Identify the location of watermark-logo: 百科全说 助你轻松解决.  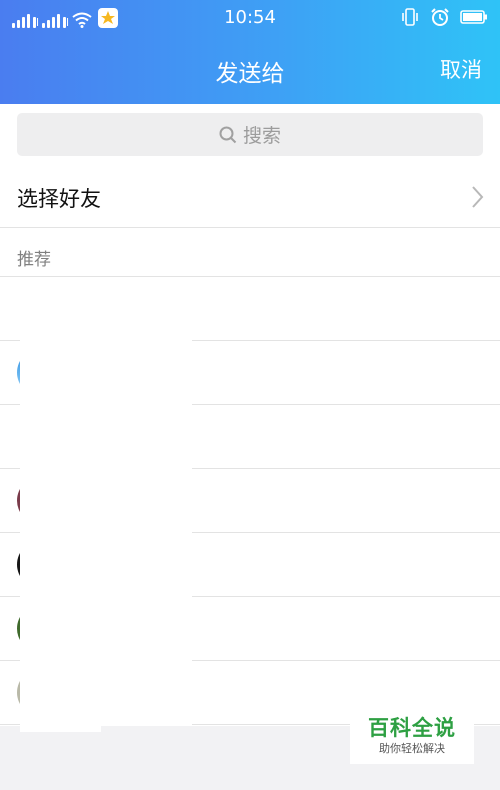
(412, 738).